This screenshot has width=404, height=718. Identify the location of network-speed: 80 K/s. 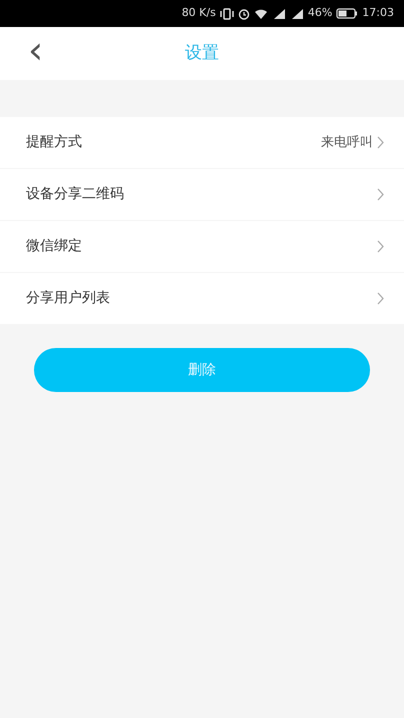
(199, 13).